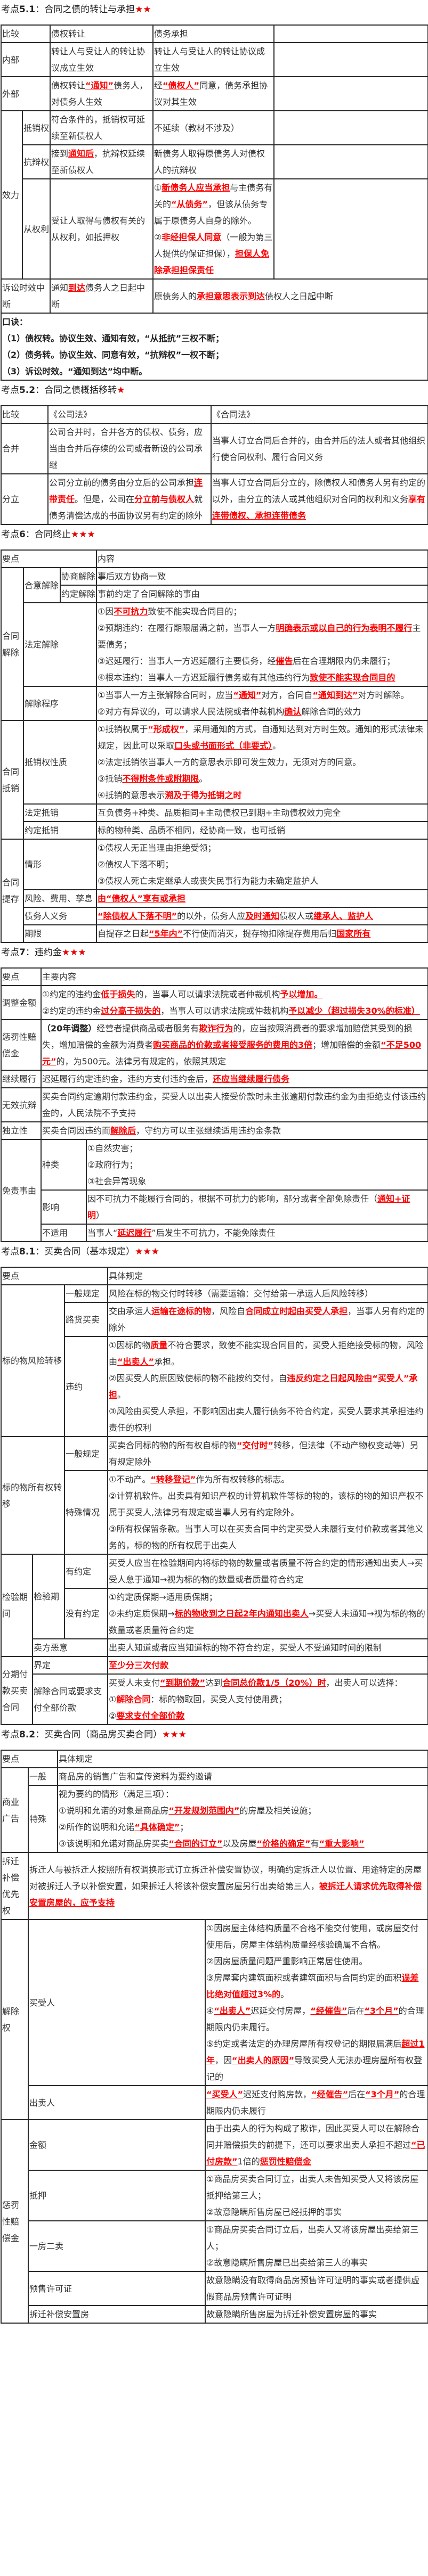 Image resolution: width=428 pixels, height=2576 pixels. Describe the element at coordinates (86, 1319) in the screenshot. I see `text-line: 路货买卖` at that location.